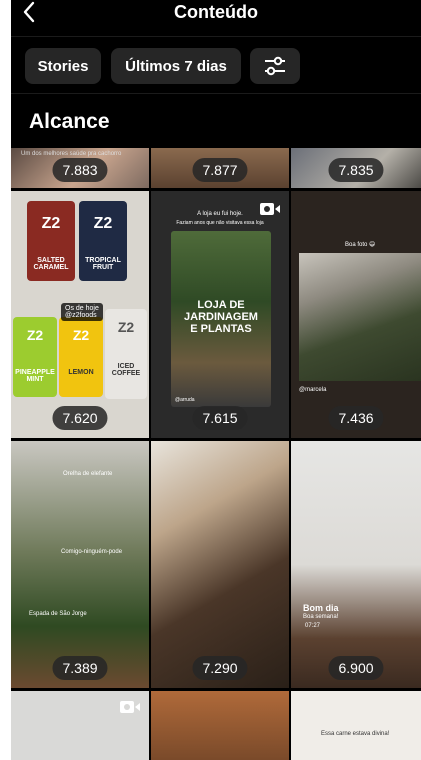 The image size is (421, 760). What do you see at coordinates (126, 354) in the screenshot?
I see `product-pouch: Z2 ICED COFFEE` at bounding box center [126, 354].